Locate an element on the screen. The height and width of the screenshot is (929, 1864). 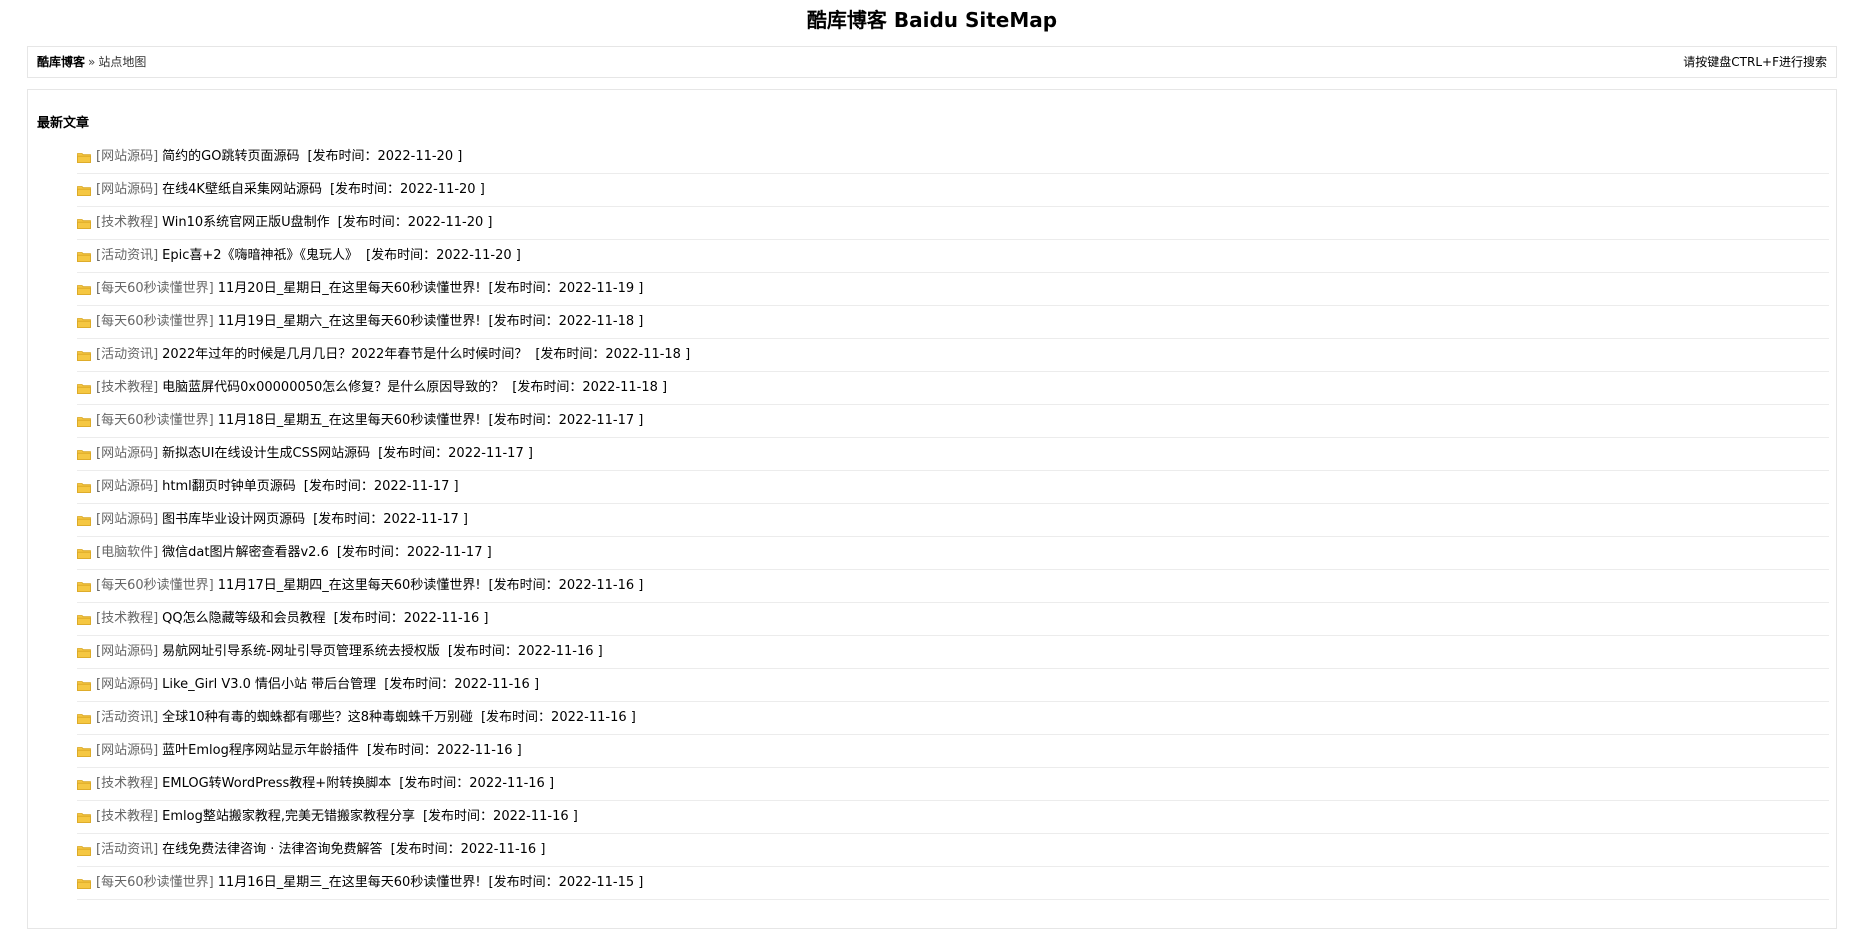
article-link: 11月17日_星期四_在这里每天60秒读懂世界! is located at coordinates (349, 586).